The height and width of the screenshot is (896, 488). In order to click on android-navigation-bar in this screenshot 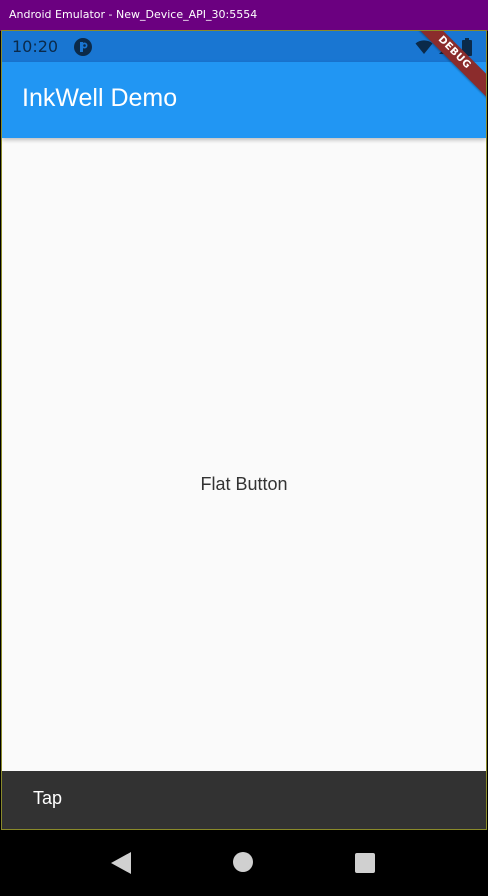, I will do `click(244, 863)`.